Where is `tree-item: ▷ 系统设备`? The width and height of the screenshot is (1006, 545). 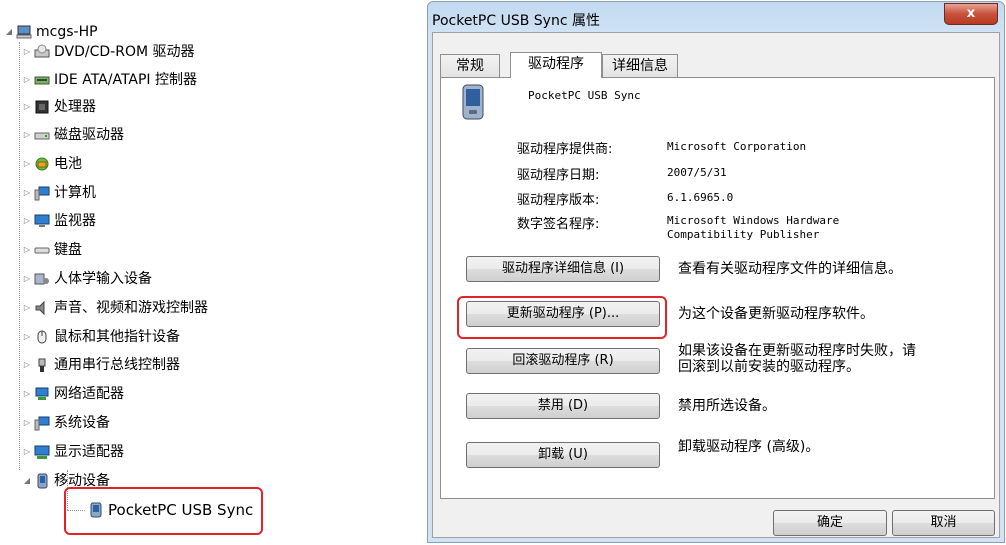
tree-item: ▷ 系统设备 is located at coordinates (66, 423).